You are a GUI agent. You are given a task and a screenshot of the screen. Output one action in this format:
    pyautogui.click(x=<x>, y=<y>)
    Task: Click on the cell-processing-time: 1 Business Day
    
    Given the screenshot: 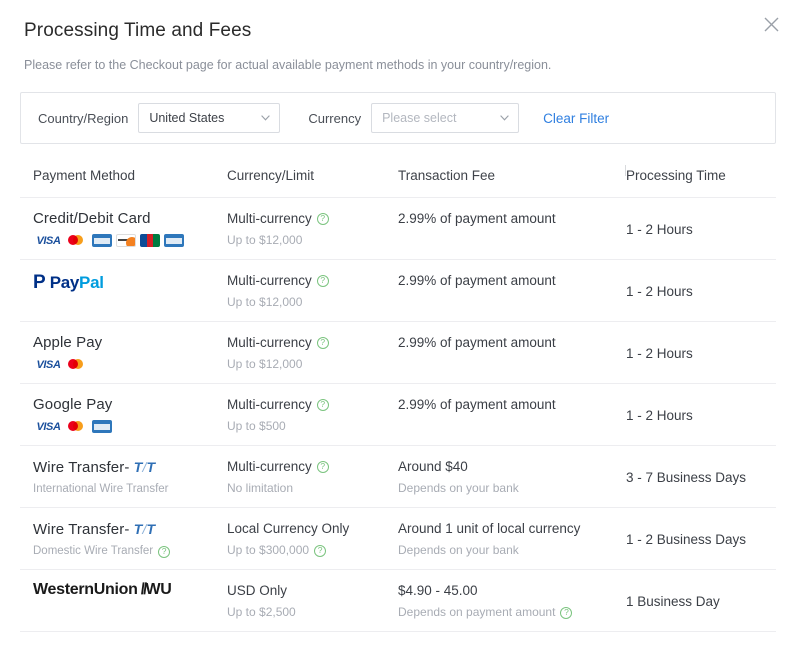 What is the action you would take?
    pyautogui.click(x=695, y=596)
    